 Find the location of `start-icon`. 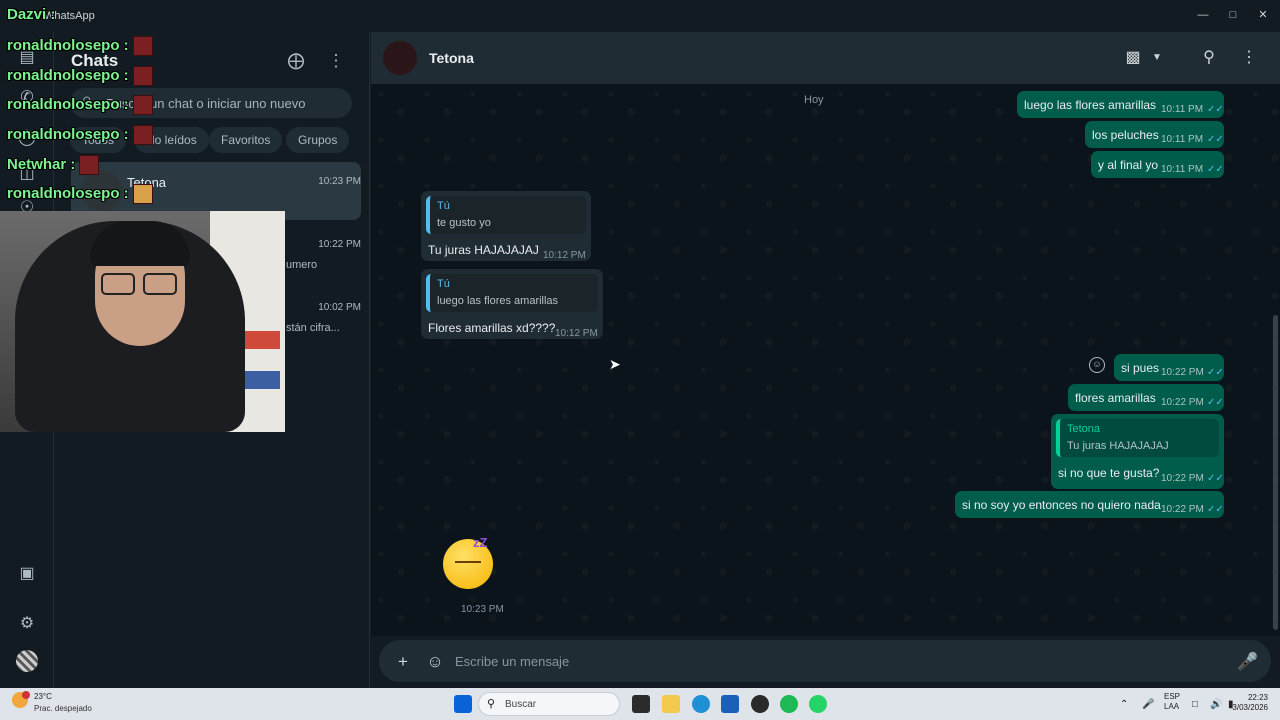

start-icon is located at coordinates (463, 704).